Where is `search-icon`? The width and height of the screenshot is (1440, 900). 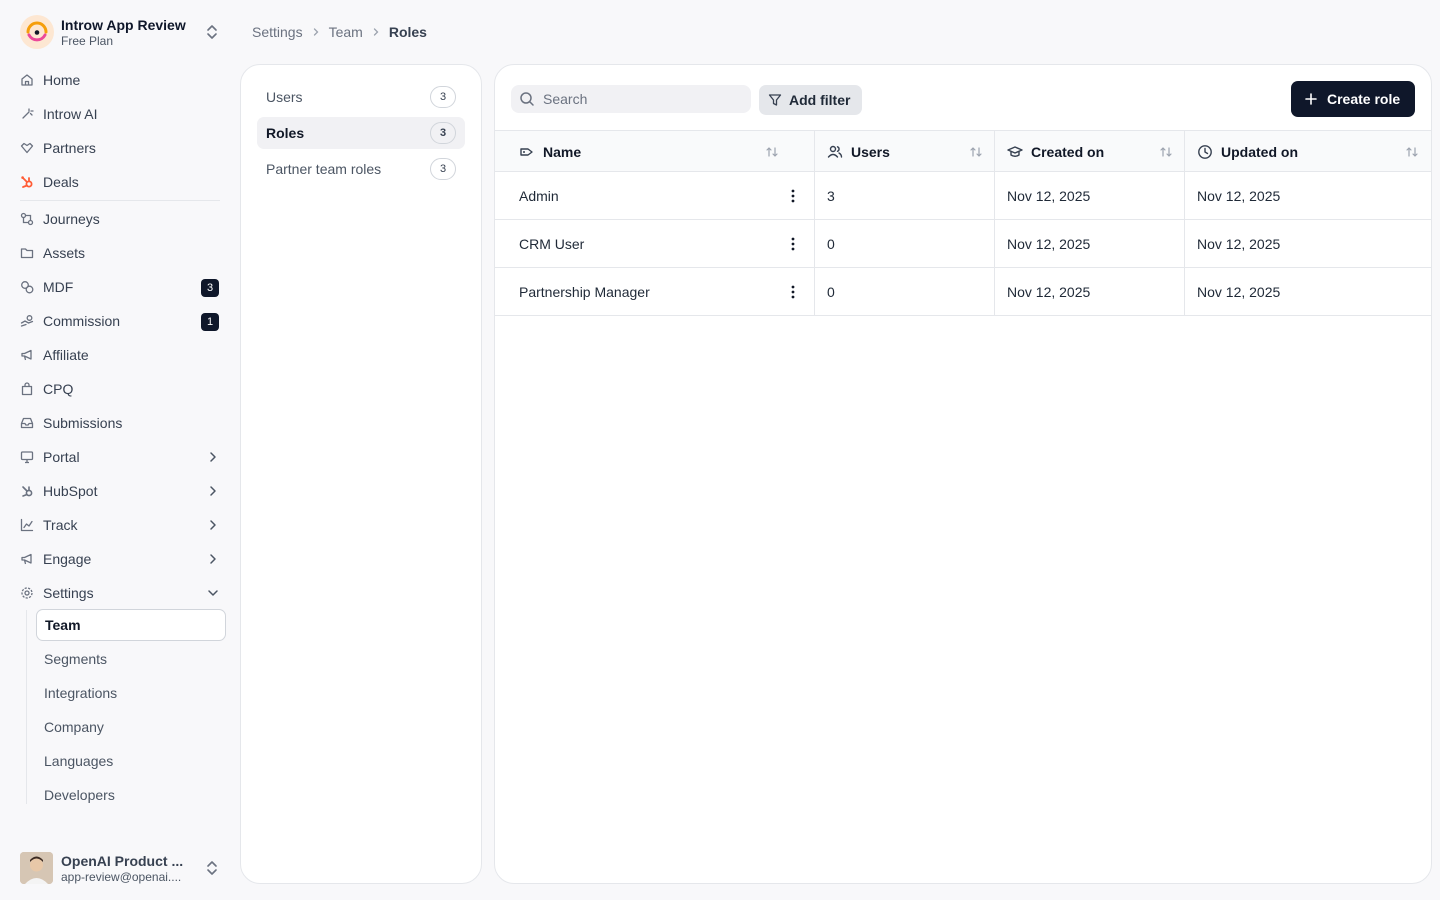
search-icon is located at coordinates (527, 99).